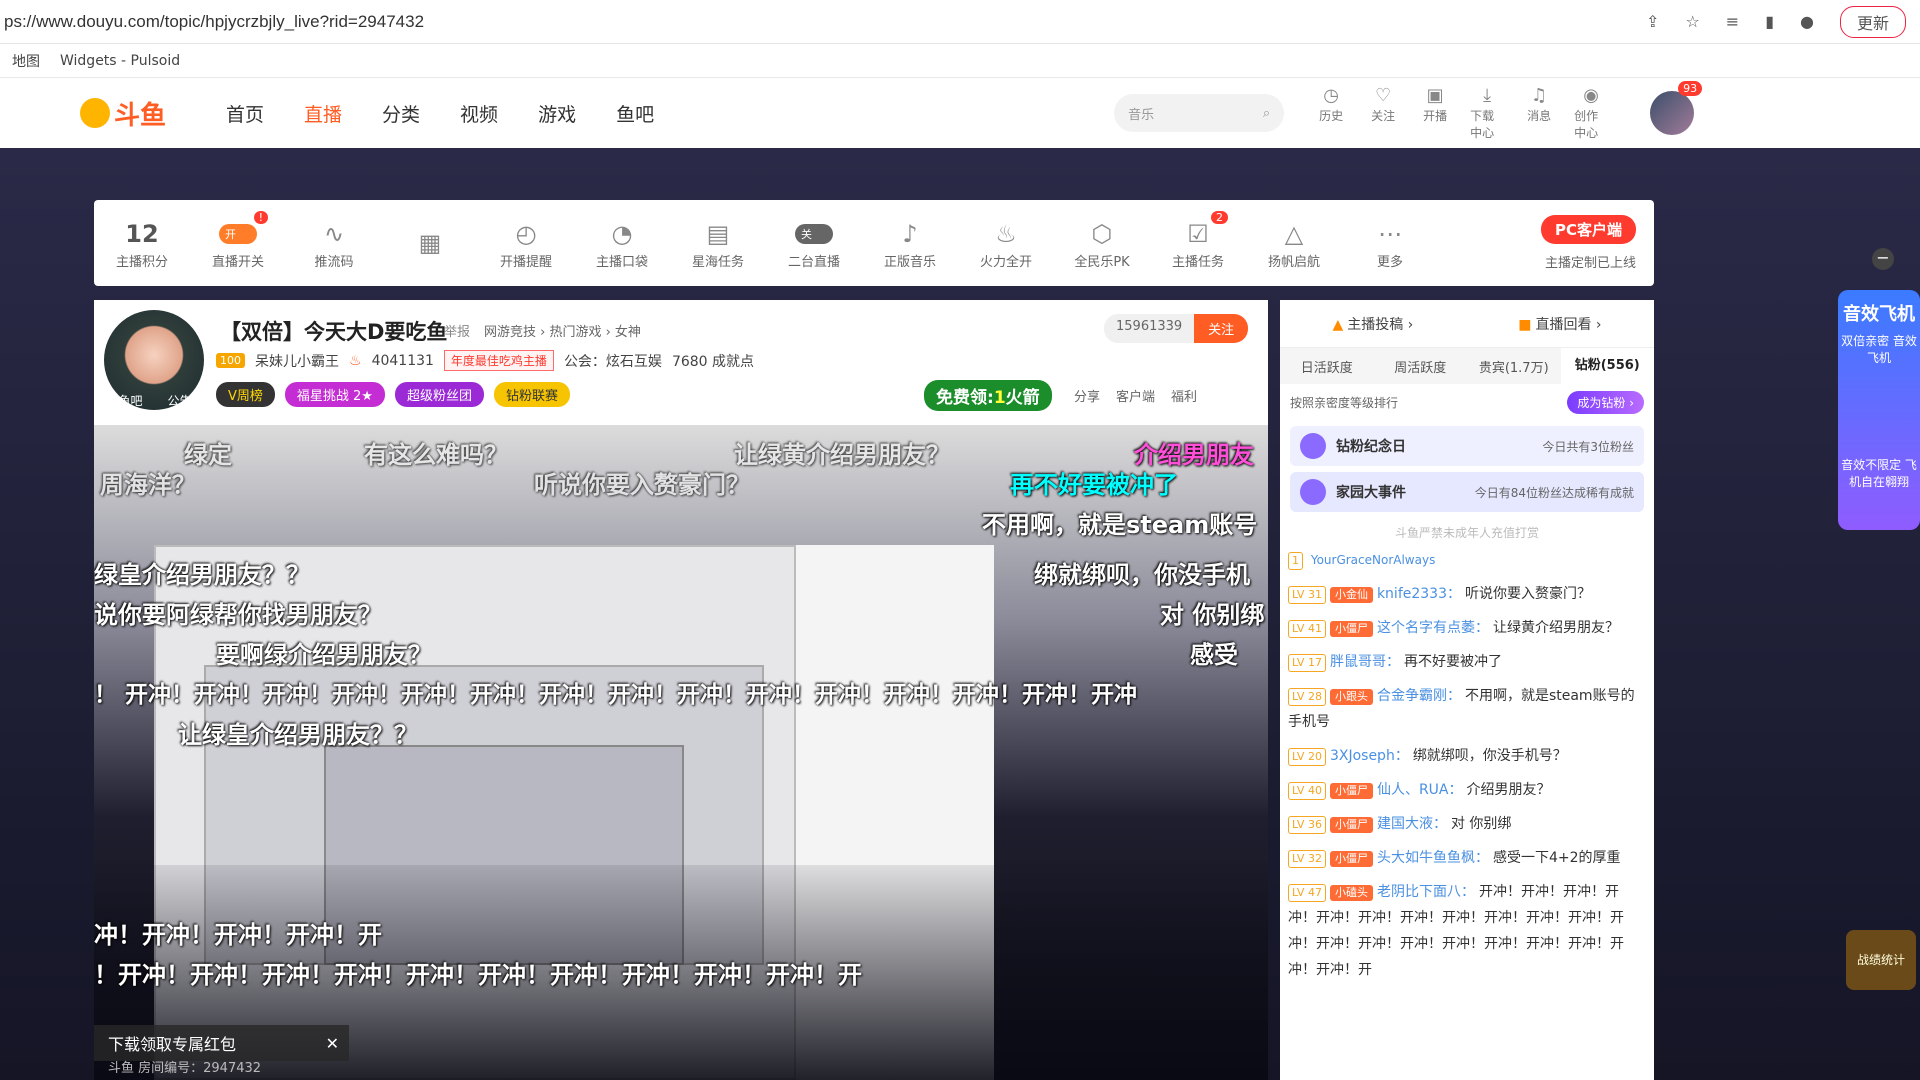 This screenshot has width=1920, height=1080. What do you see at coordinates (1266, 113) in the screenshot?
I see `search-icon: ⌕` at bounding box center [1266, 113].